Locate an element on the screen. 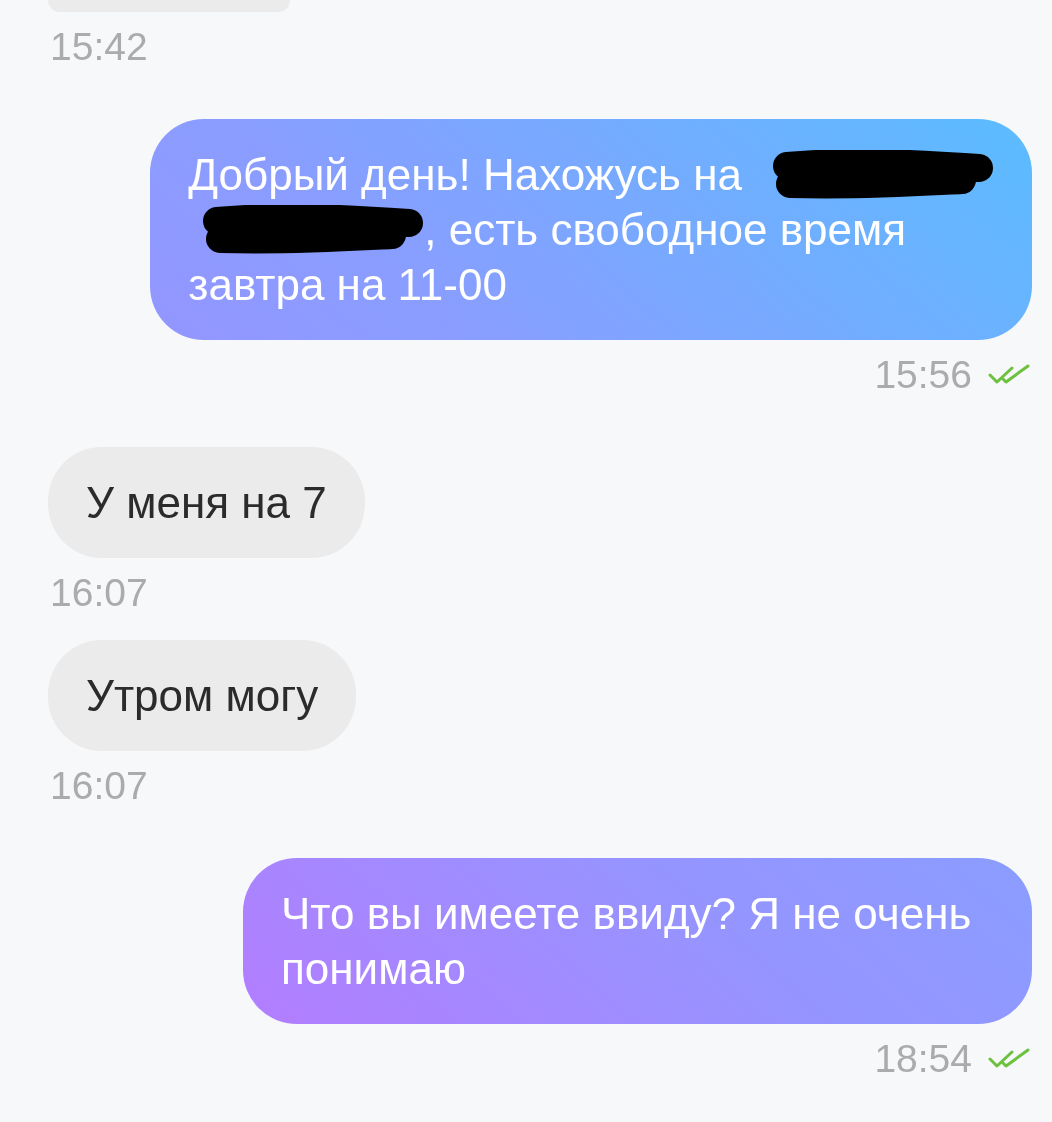  message-text: , есть свободное время is located at coordinates (665, 230).